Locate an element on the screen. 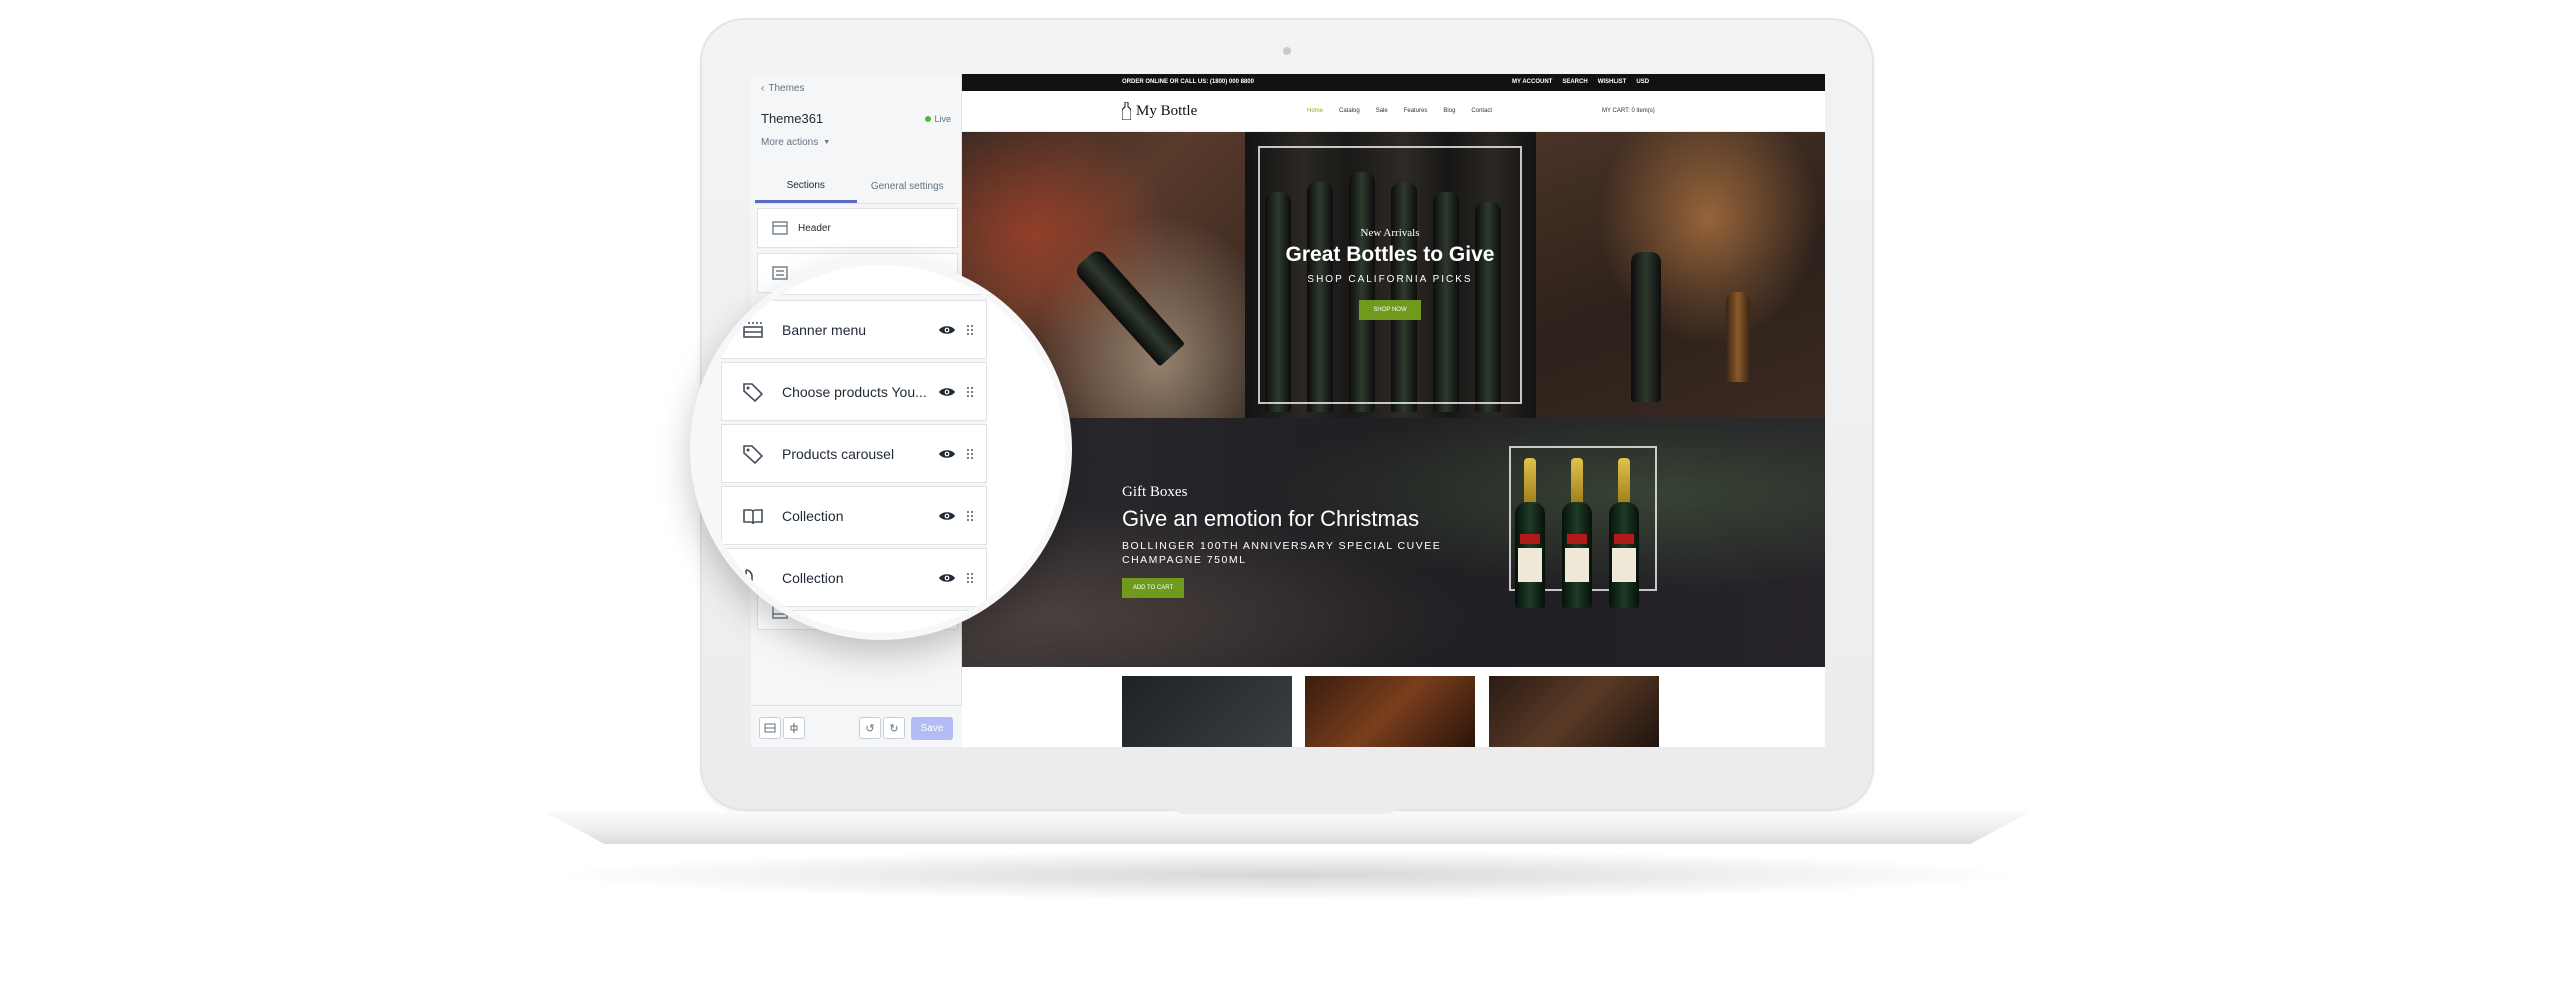 The width and height of the screenshot is (2560, 1000). nav-catalog: Catalog is located at coordinates (1349, 111).